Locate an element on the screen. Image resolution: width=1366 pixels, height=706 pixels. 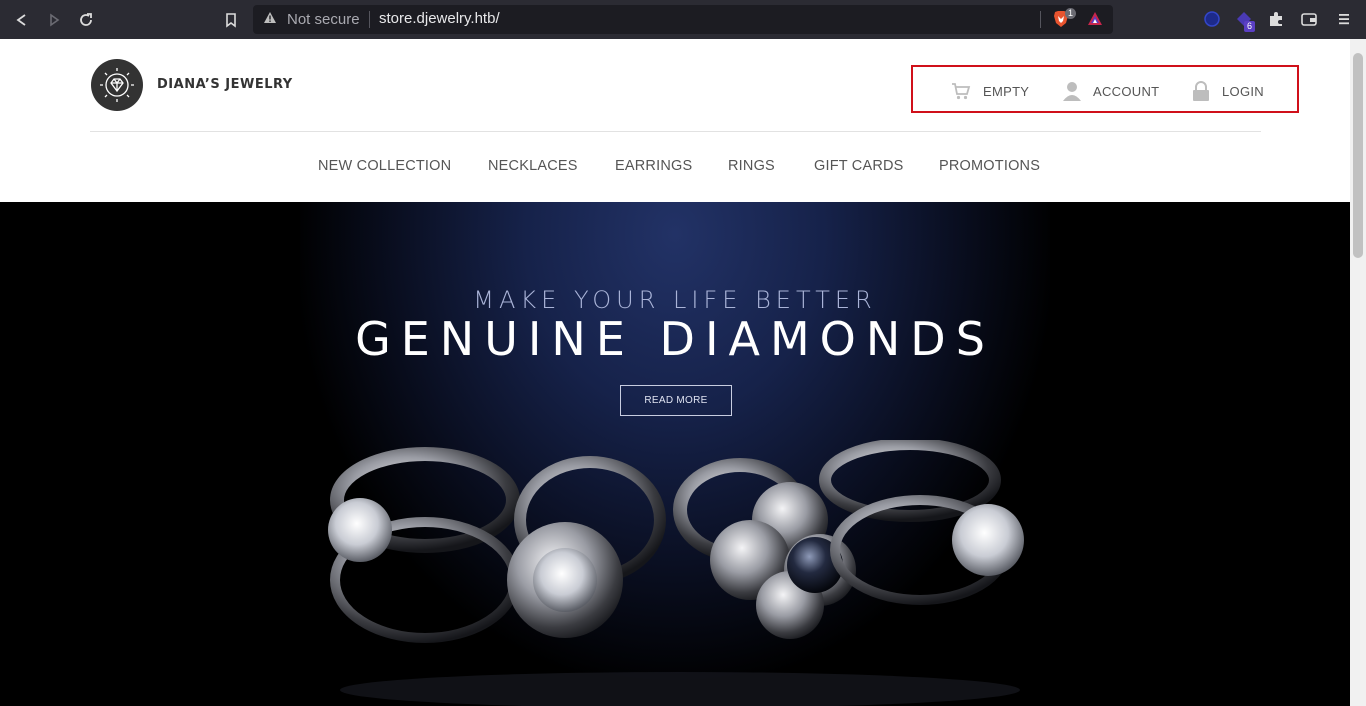
nav-necklaces: NECKLACES is located at coordinates (533, 166).